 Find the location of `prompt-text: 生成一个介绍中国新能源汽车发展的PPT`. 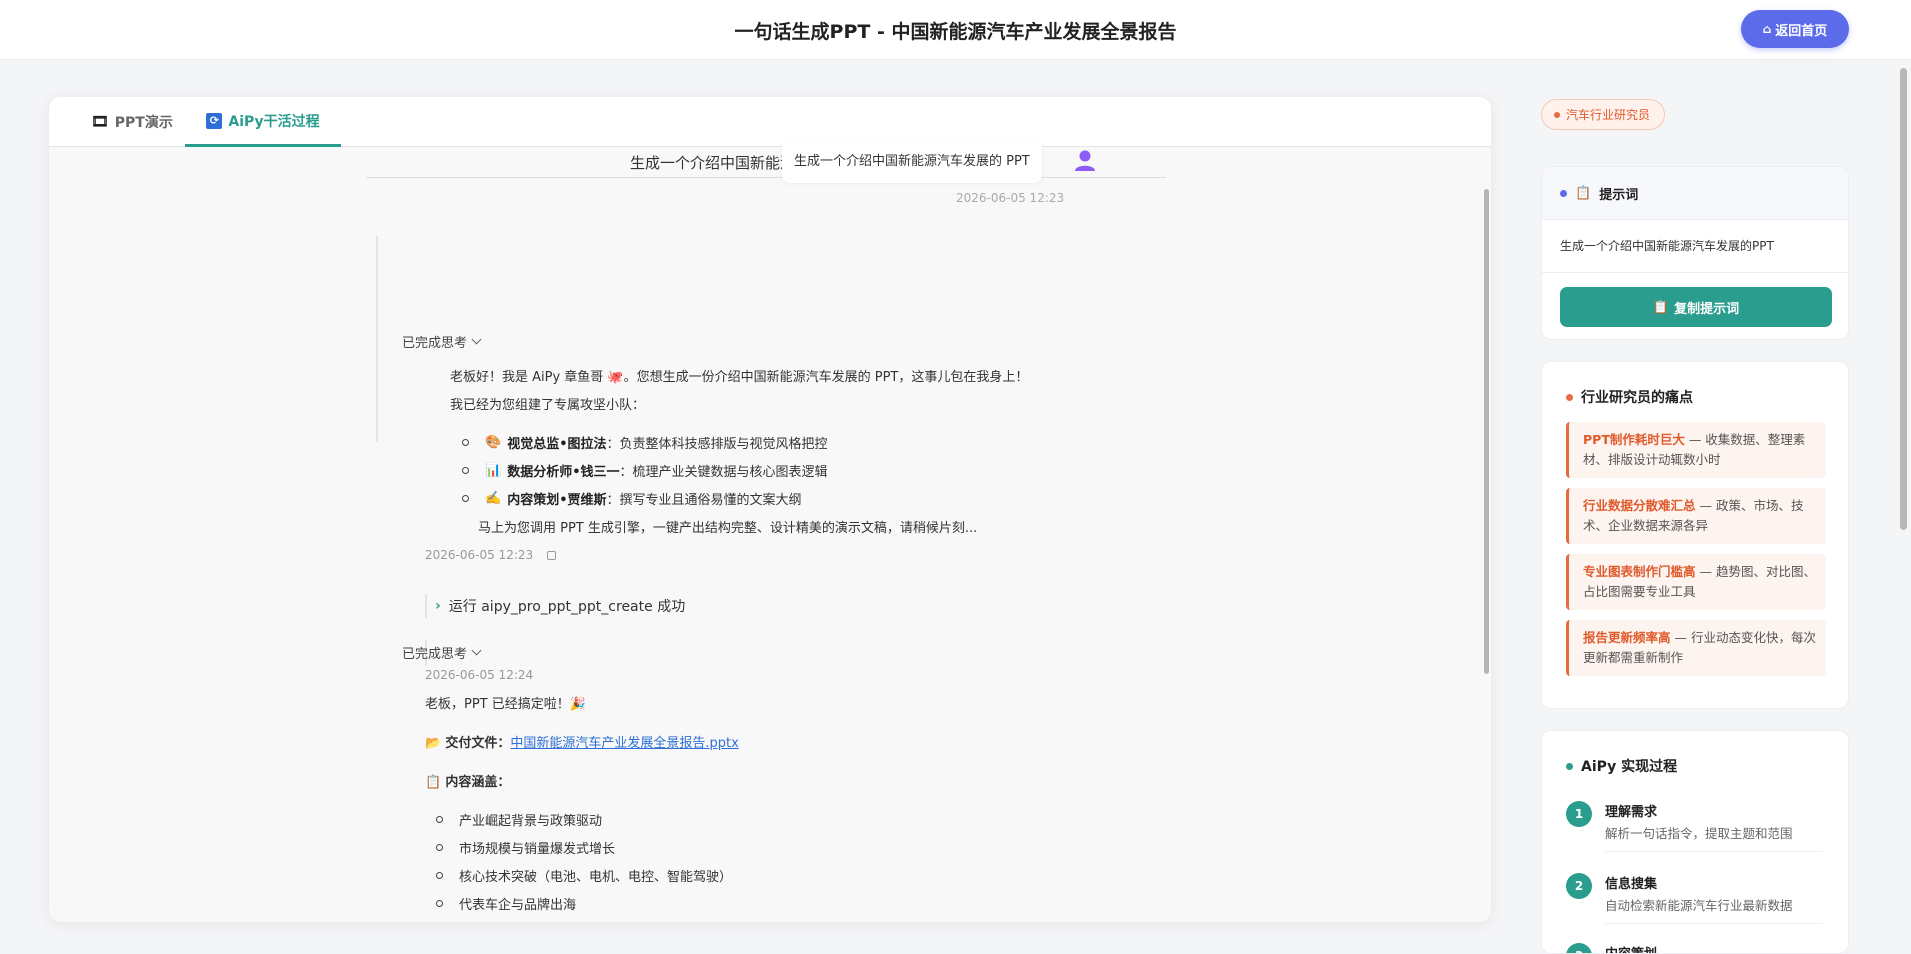

prompt-text: 生成一个介绍中国新能源汽车发展的PPT is located at coordinates (1667, 246).